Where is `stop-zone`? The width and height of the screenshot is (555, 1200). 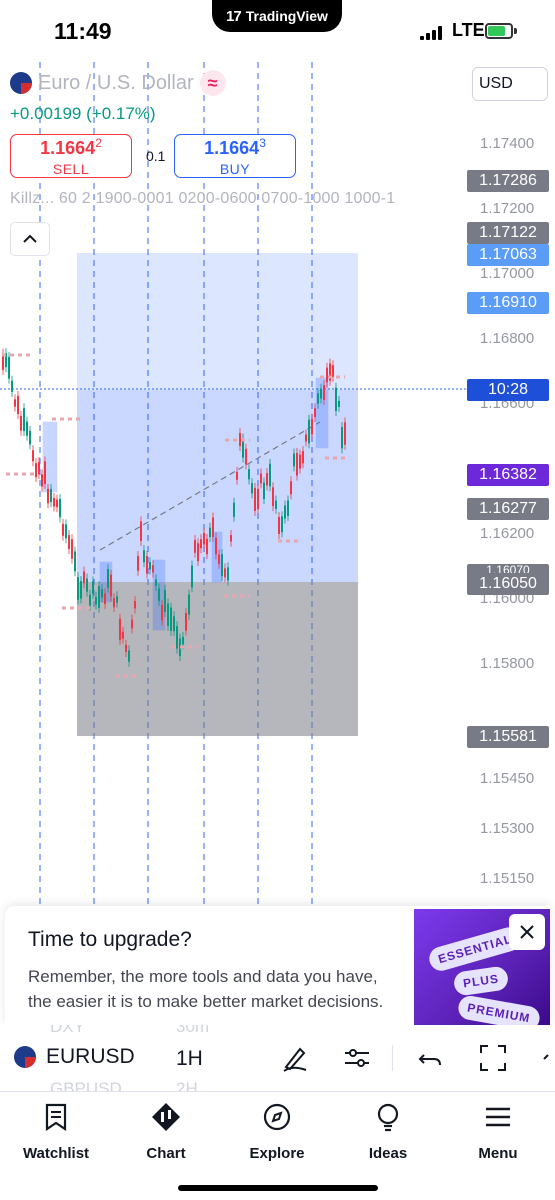 stop-zone is located at coordinates (217, 659).